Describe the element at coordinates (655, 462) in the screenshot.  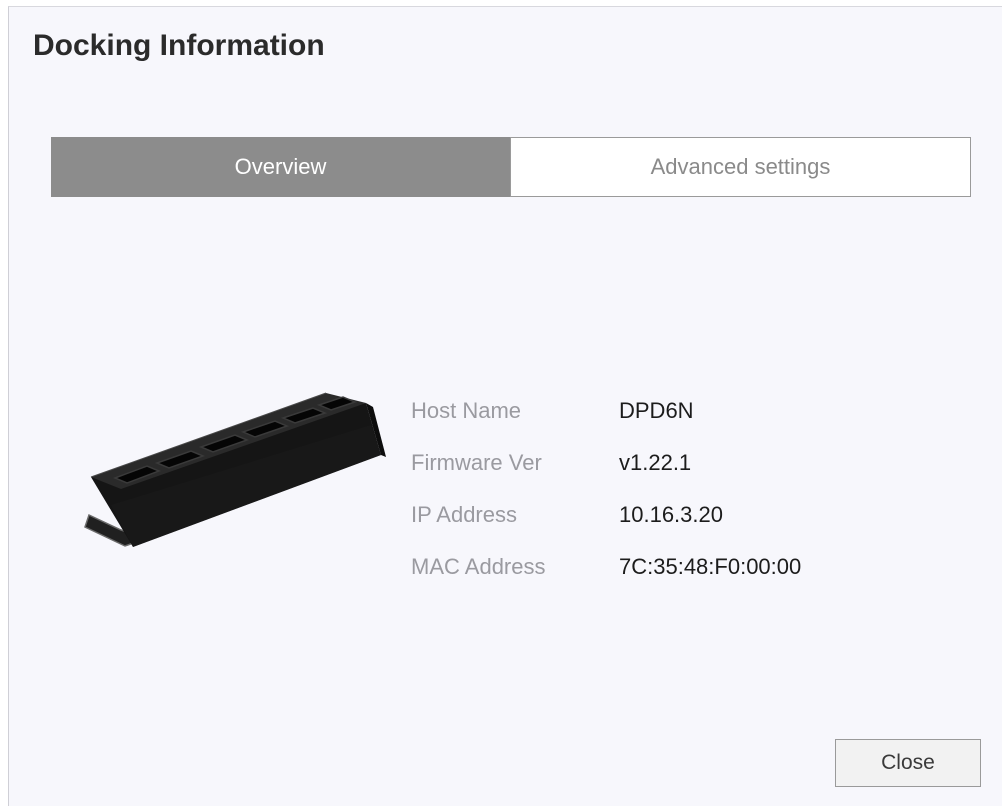
I see `firmware-ver-value: v1.22.1` at that location.